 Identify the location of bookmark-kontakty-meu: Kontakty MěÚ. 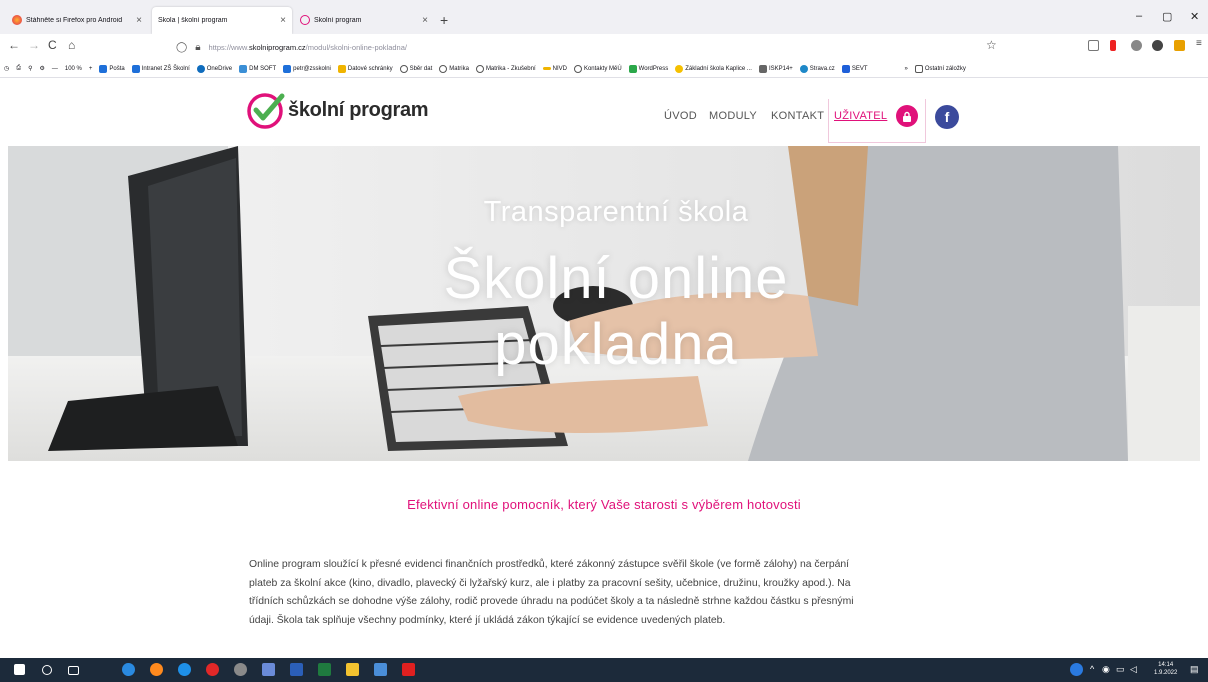
(597, 68).